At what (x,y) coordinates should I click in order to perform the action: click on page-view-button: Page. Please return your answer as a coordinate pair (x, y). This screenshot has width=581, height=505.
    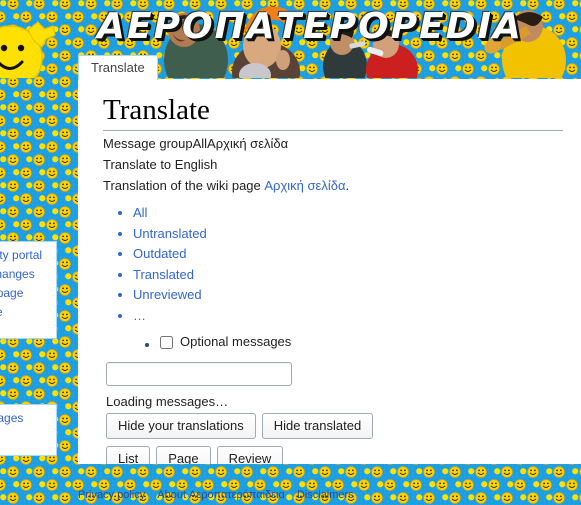
    Looking at the image, I should click on (183, 454).